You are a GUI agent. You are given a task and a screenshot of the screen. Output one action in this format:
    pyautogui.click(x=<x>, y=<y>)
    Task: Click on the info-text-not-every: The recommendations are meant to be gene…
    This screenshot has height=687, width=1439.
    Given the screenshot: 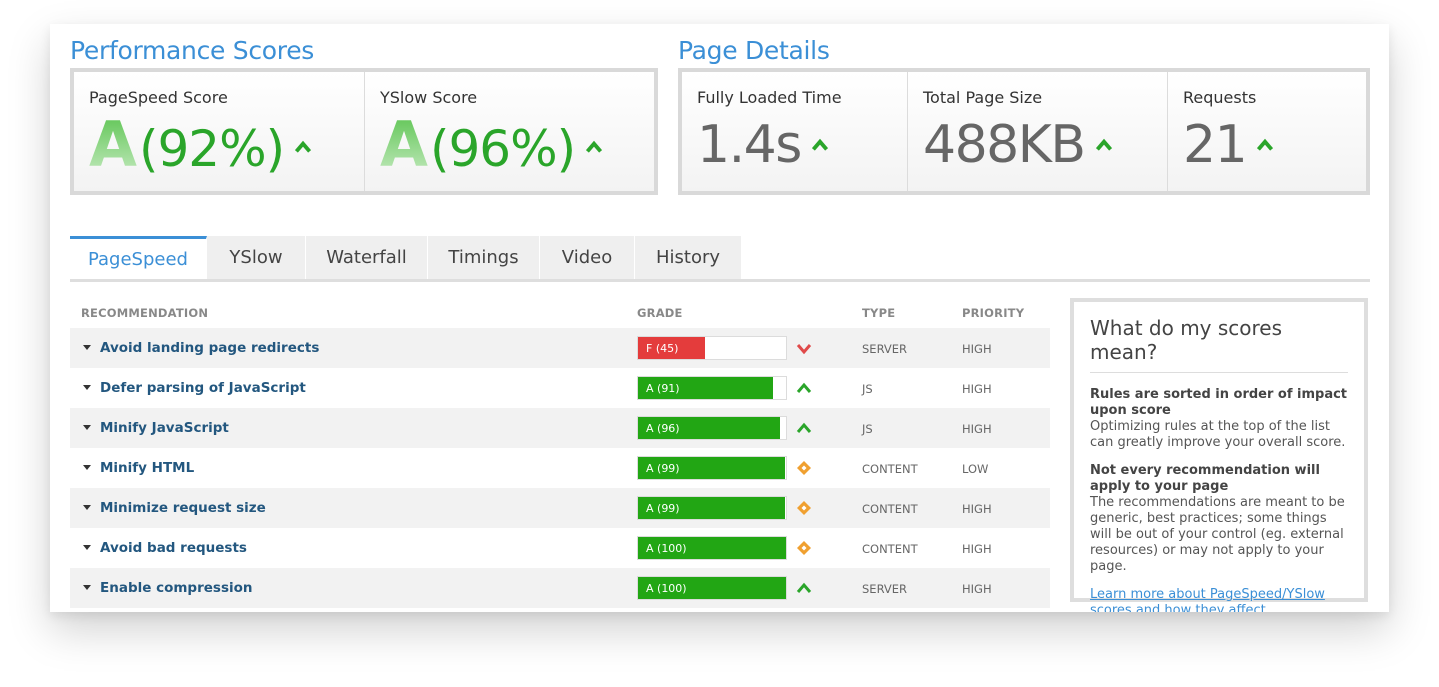 What is the action you would take?
    pyautogui.click(x=1217, y=534)
    